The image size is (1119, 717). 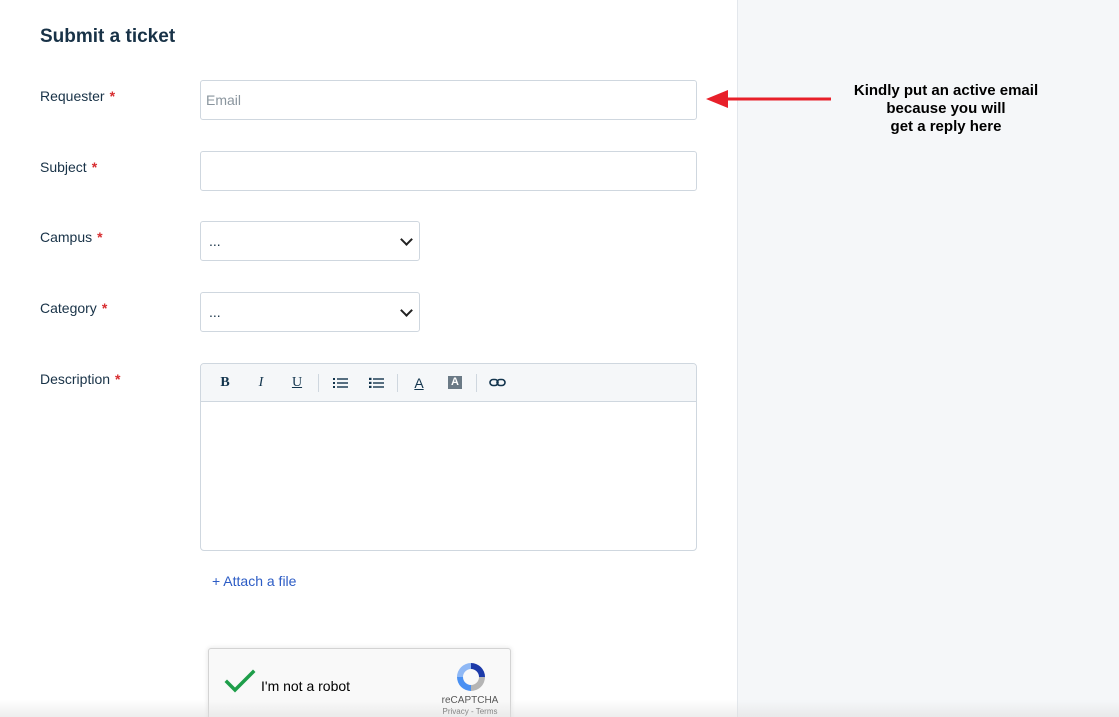 What do you see at coordinates (108, 36) in the screenshot?
I see `page-title: Submit a ticket` at bounding box center [108, 36].